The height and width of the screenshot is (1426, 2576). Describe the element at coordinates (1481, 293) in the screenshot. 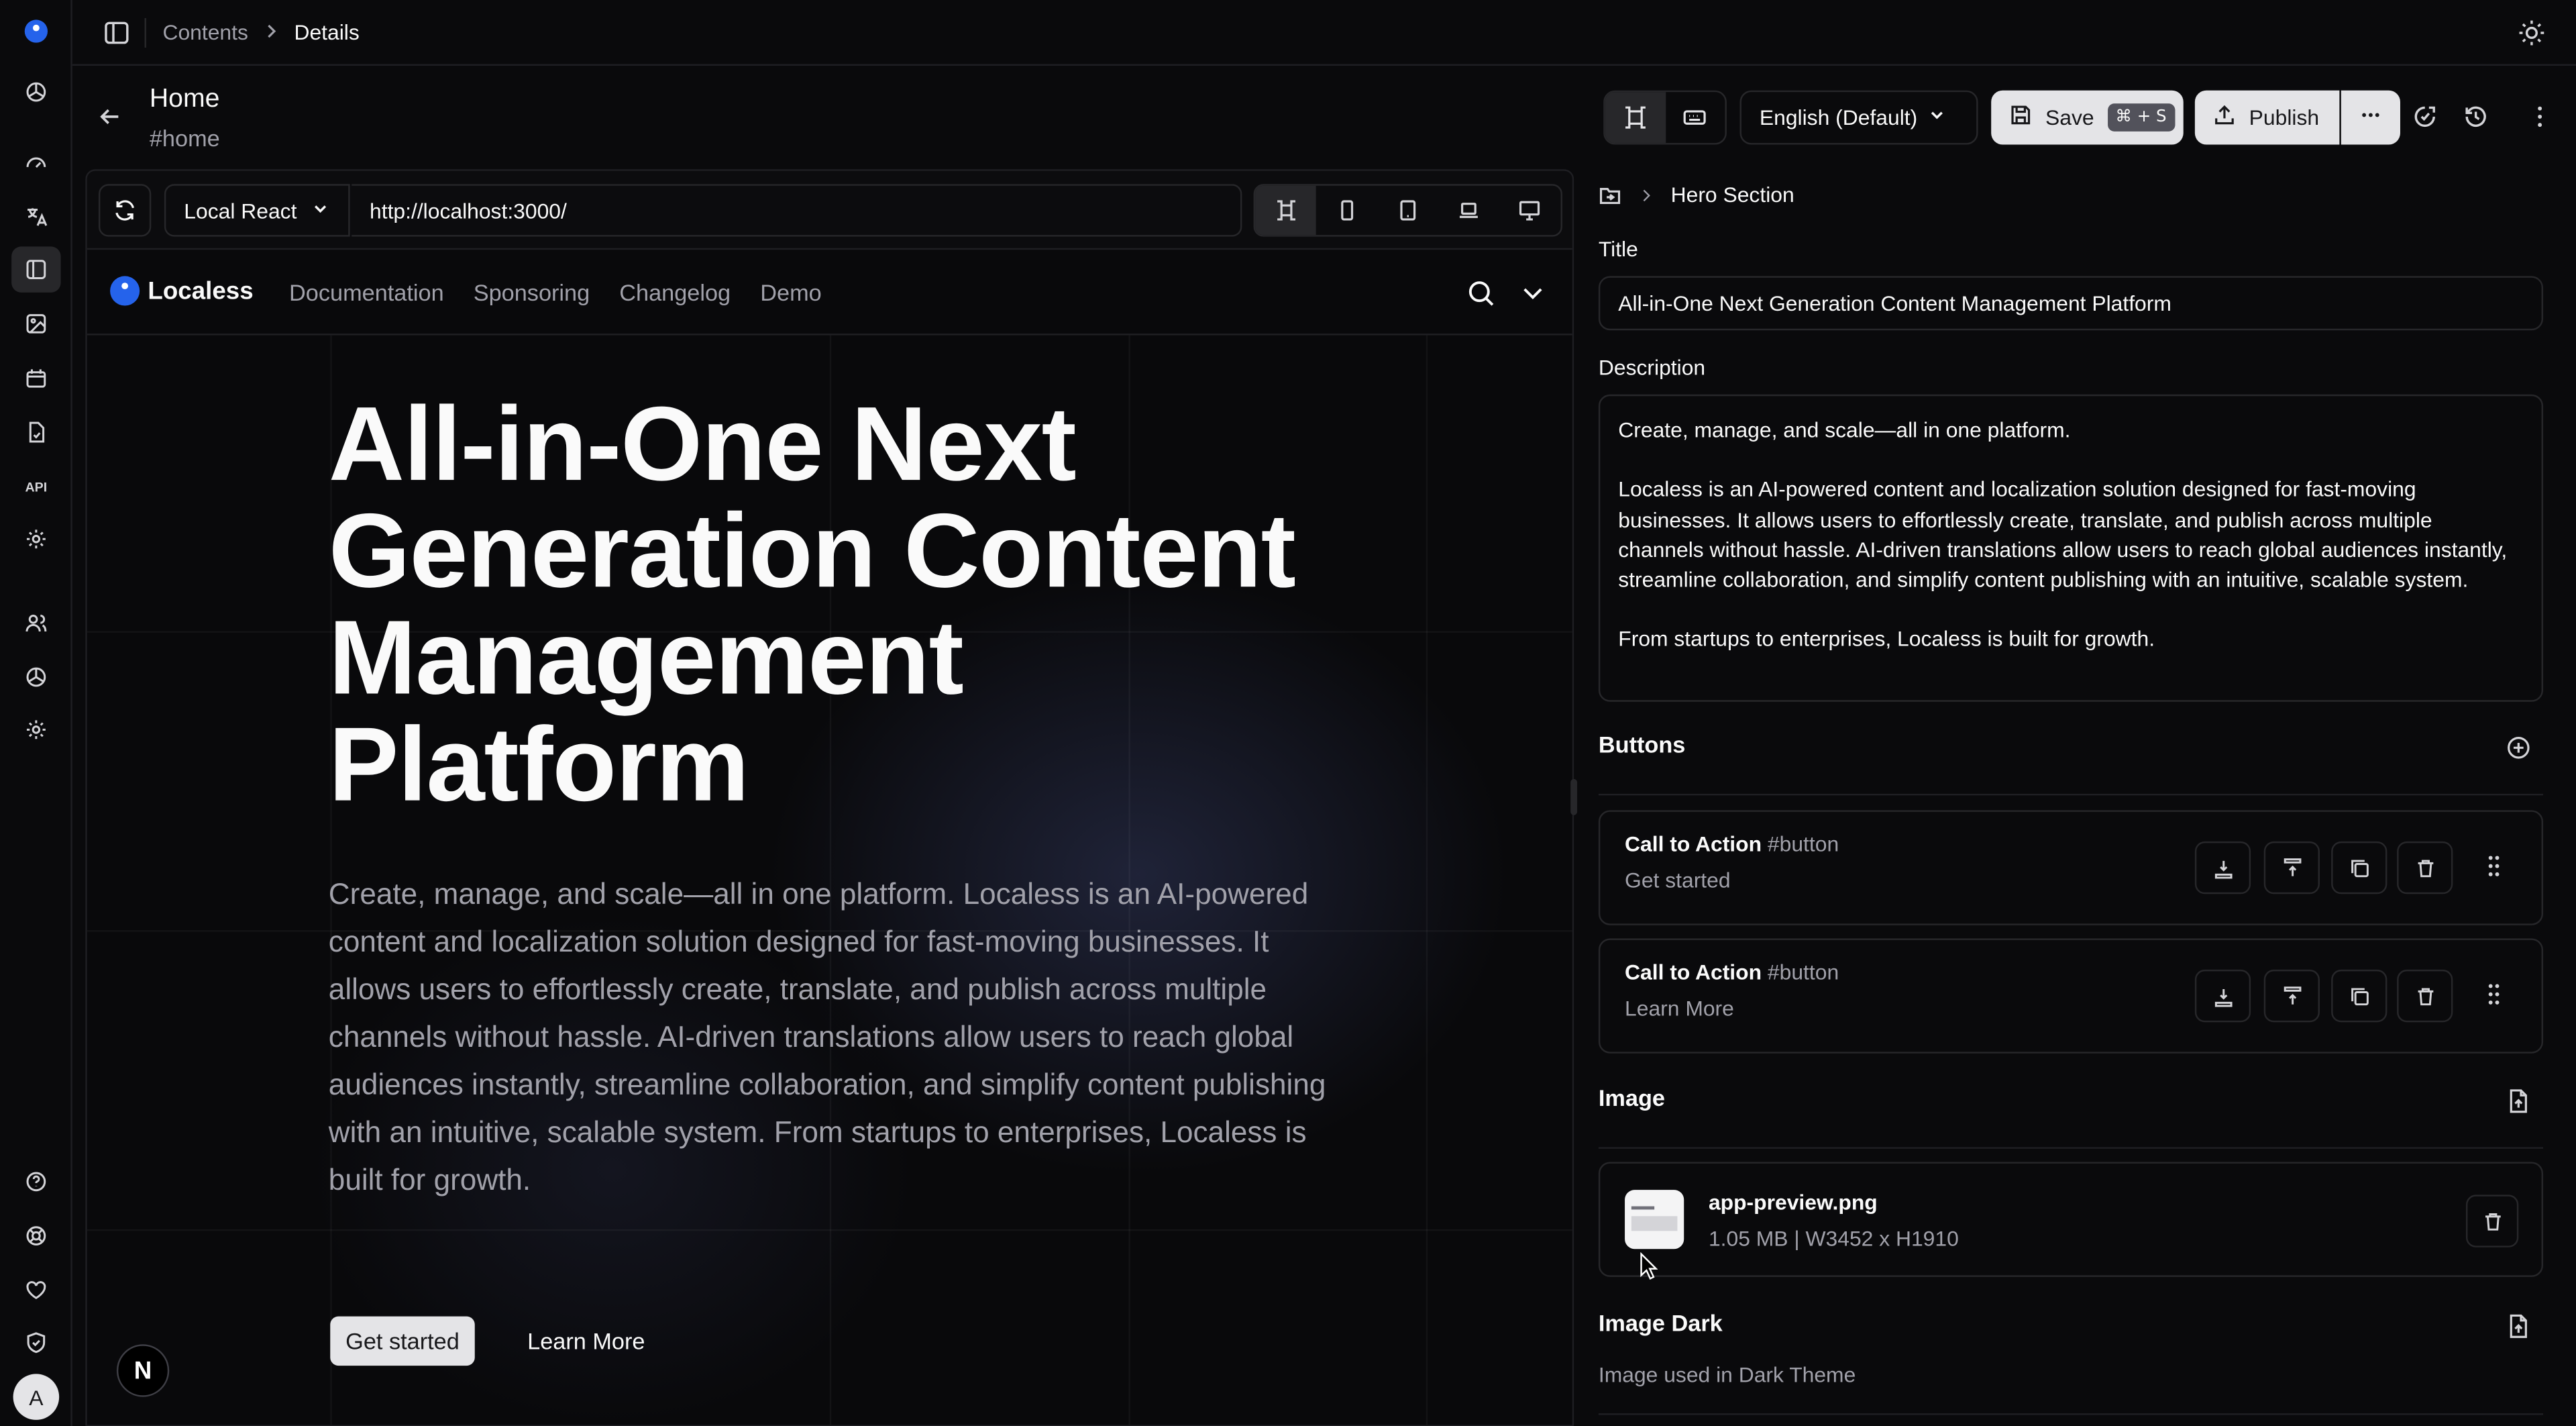

I see `search-icon` at that location.